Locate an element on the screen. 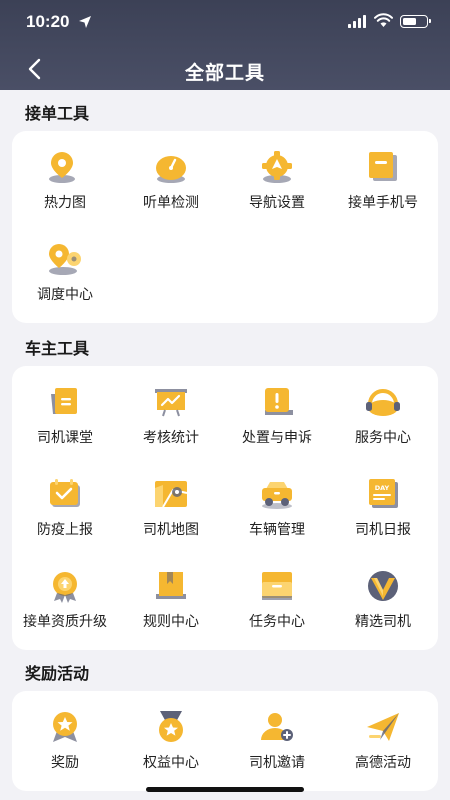 Image resolution: width=450 pixels, height=800 pixels. tool-item: 调度中心 is located at coordinates (65, 265).